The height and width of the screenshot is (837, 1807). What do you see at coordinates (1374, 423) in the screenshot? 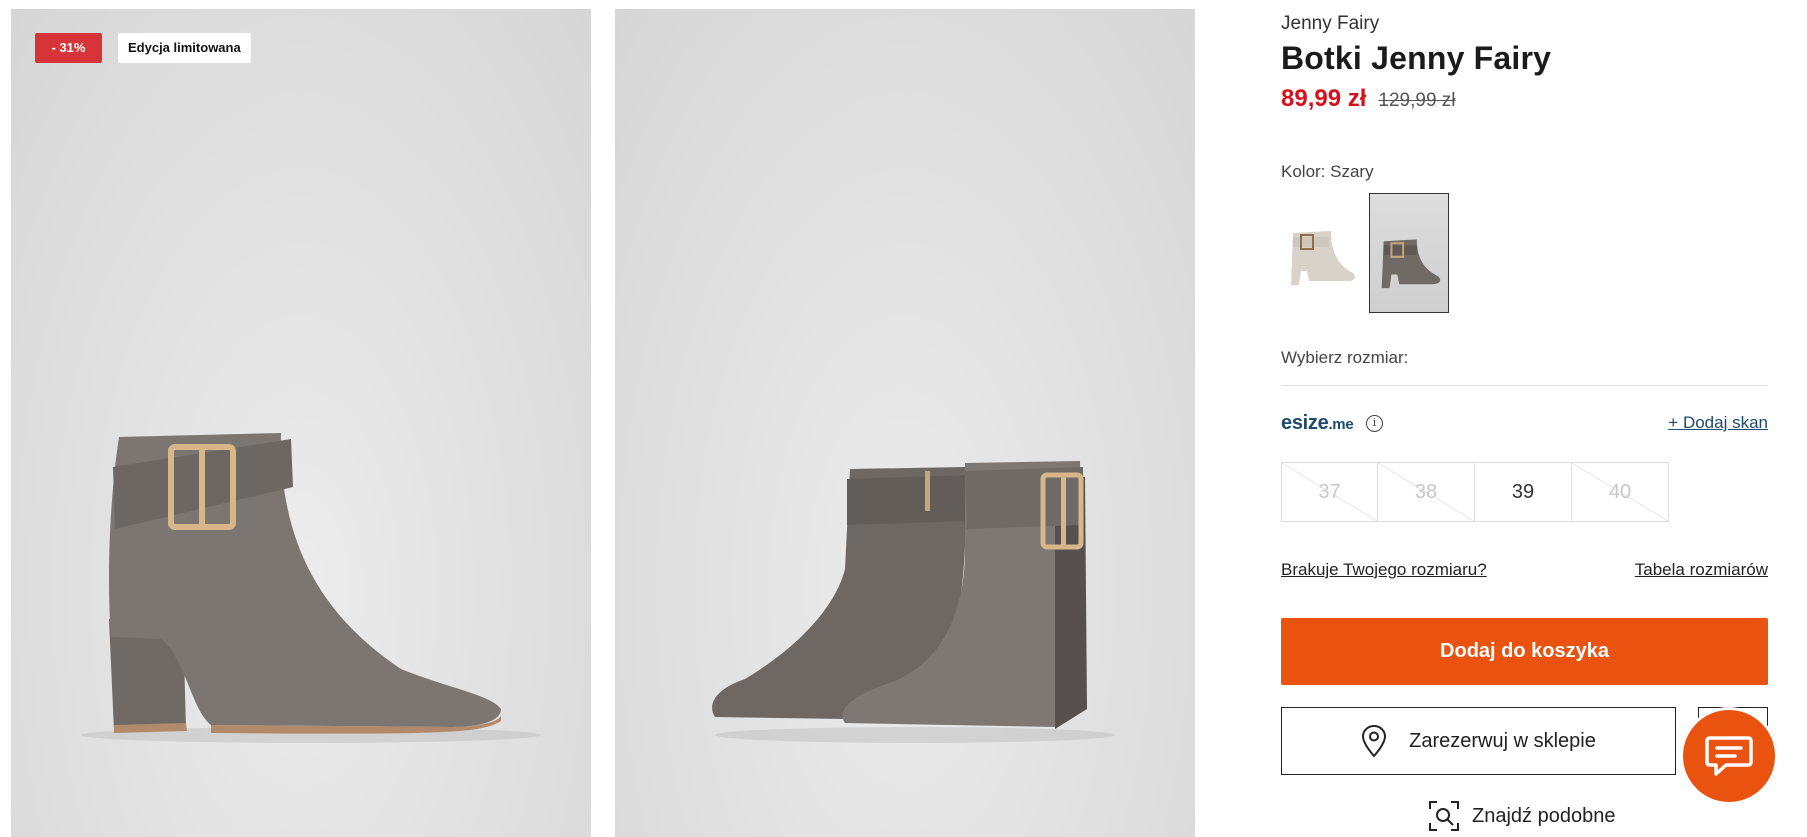
I see `info-icon: i` at bounding box center [1374, 423].